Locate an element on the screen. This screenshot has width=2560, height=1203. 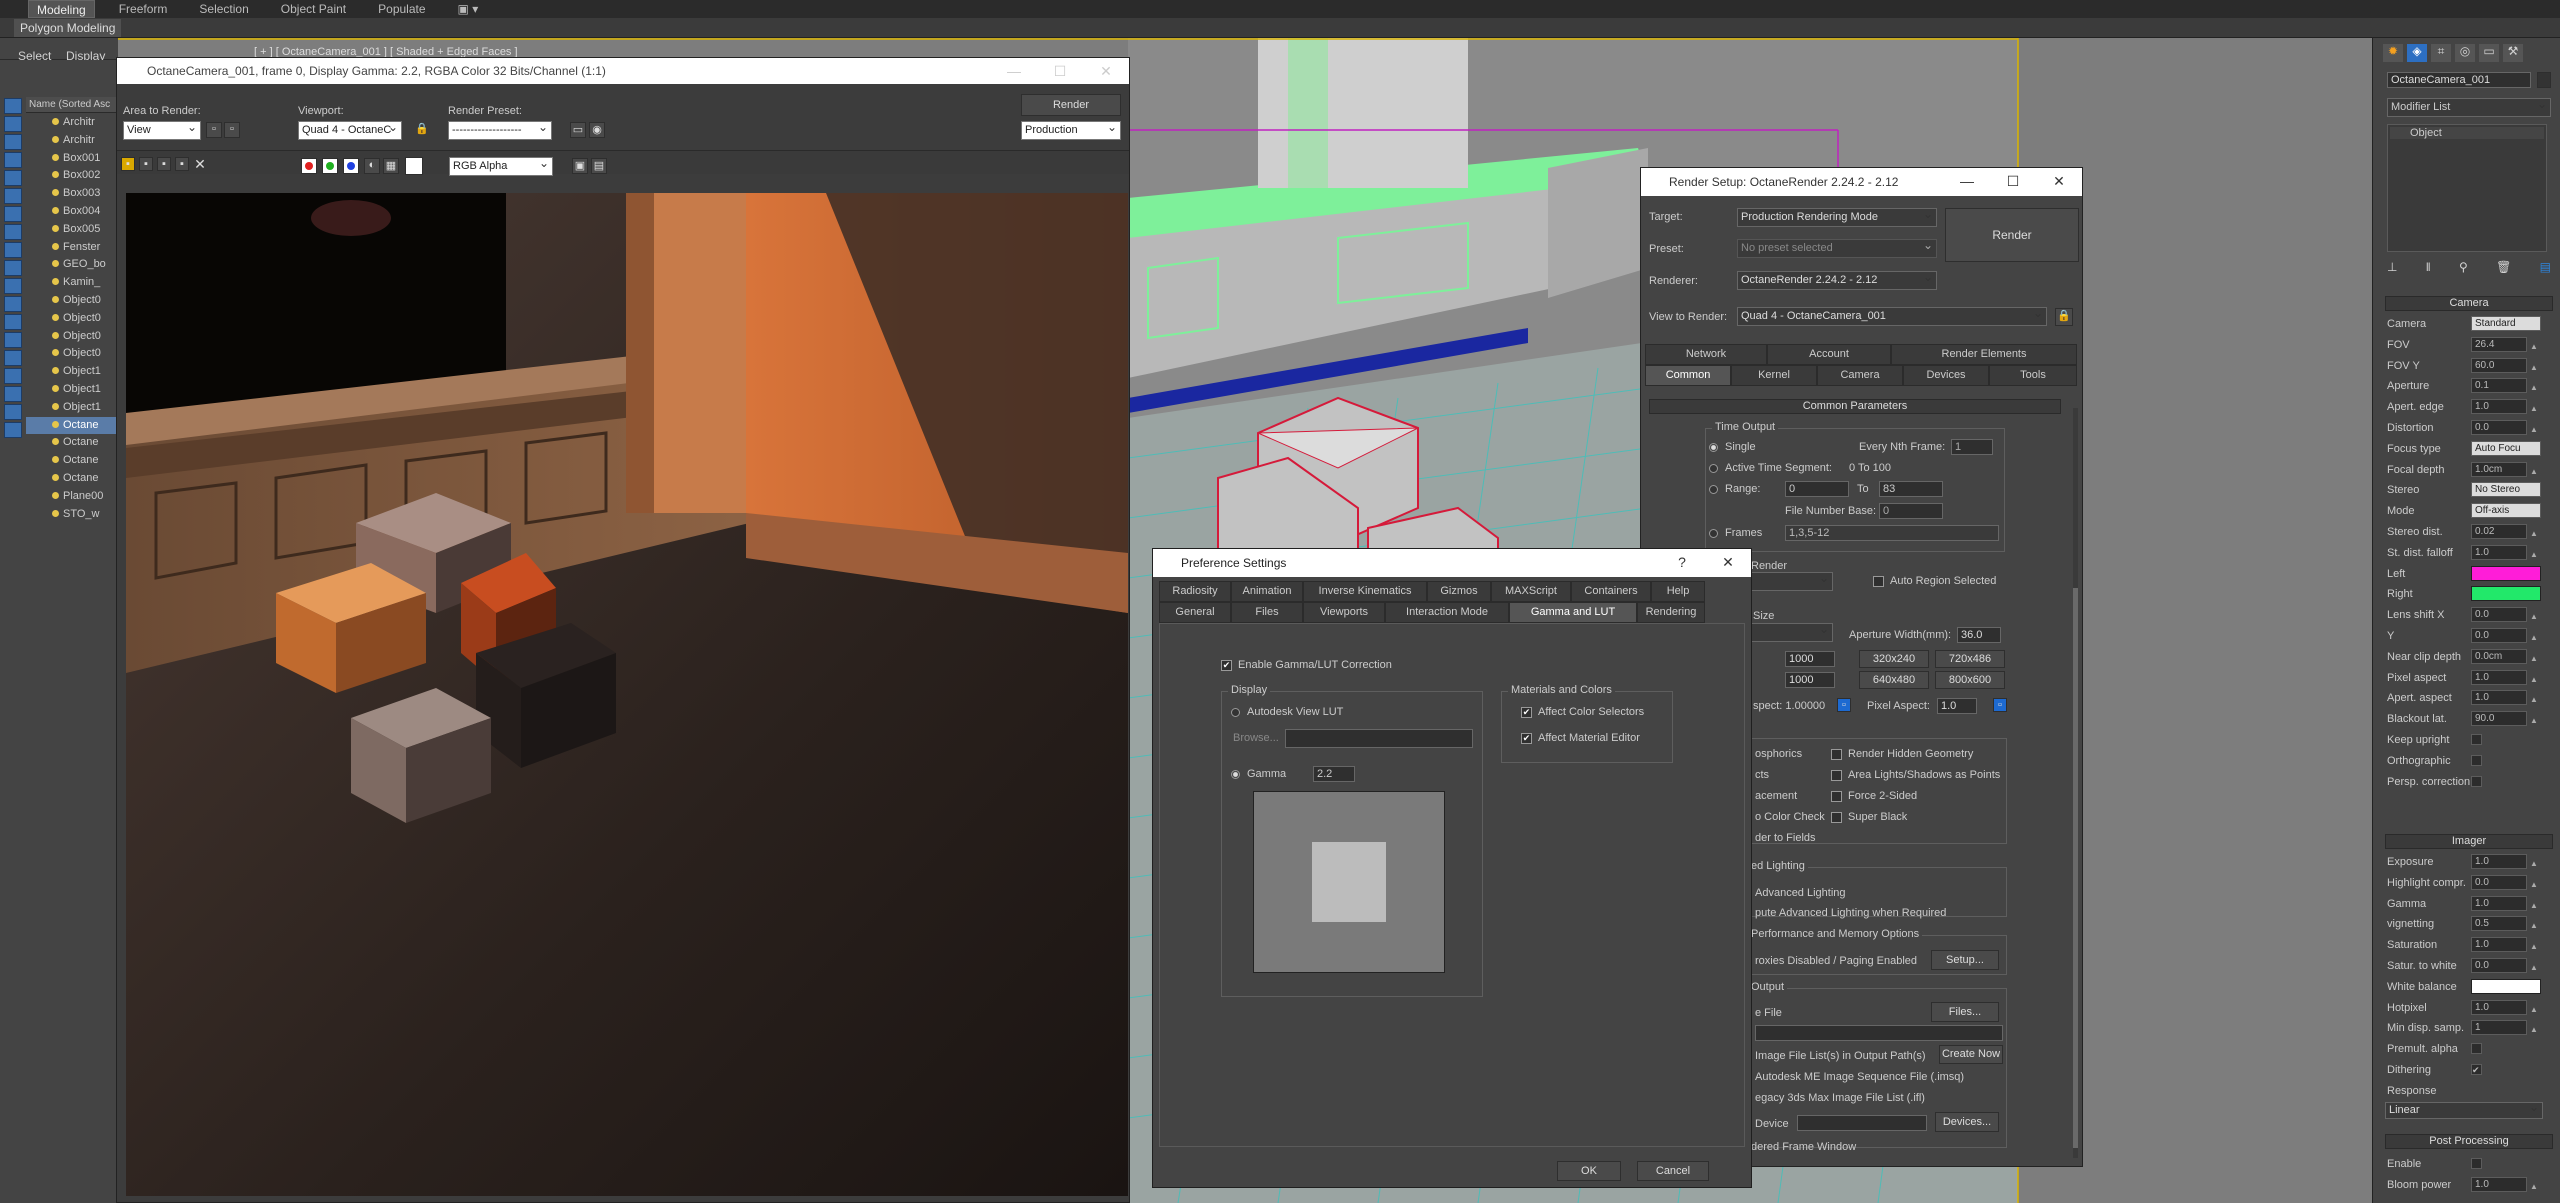
area-to-render-dropdown is located at coordinates (1792, 581).